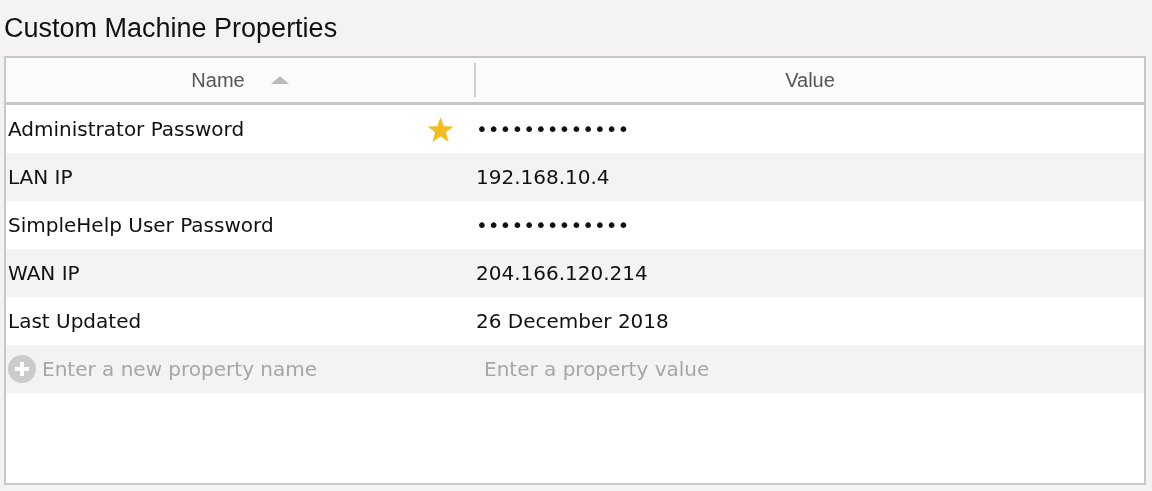  What do you see at coordinates (694, 369) in the screenshot?
I see `property-value-field: Enter a property value` at bounding box center [694, 369].